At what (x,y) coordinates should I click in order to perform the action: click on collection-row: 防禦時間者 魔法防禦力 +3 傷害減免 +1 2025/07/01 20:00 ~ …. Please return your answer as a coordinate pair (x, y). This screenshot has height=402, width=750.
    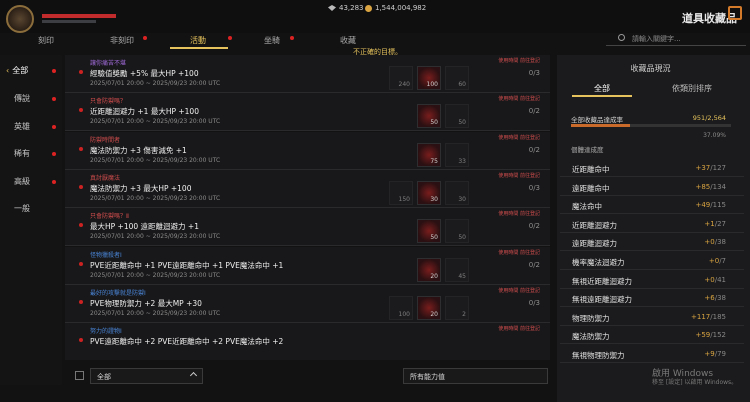
    Looking at the image, I should click on (307, 150).